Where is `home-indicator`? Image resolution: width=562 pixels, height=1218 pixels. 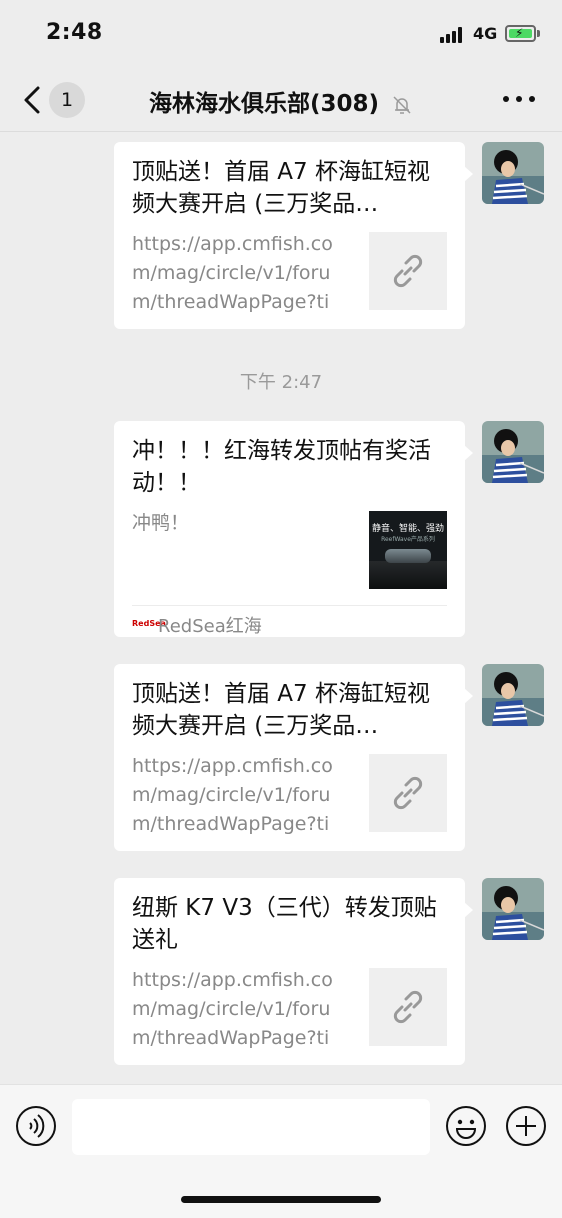
home-indicator is located at coordinates (281, 1199).